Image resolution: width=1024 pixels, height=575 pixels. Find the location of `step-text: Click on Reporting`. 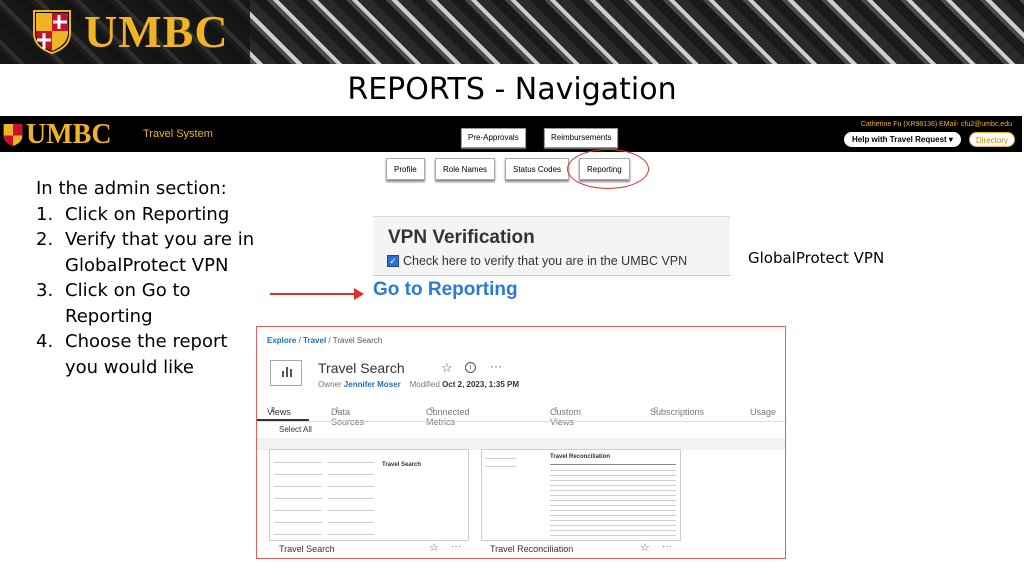

step-text: Click on Reporting is located at coordinates (147, 214).